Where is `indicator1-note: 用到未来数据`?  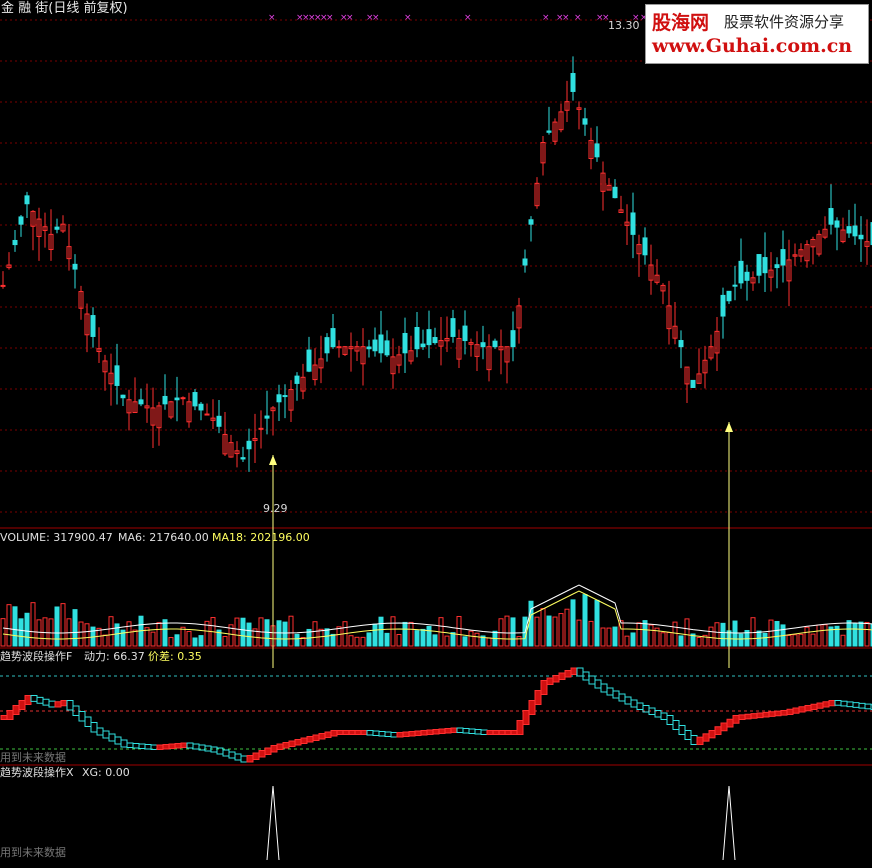 indicator1-note: 用到未来数据 is located at coordinates (33, 757).